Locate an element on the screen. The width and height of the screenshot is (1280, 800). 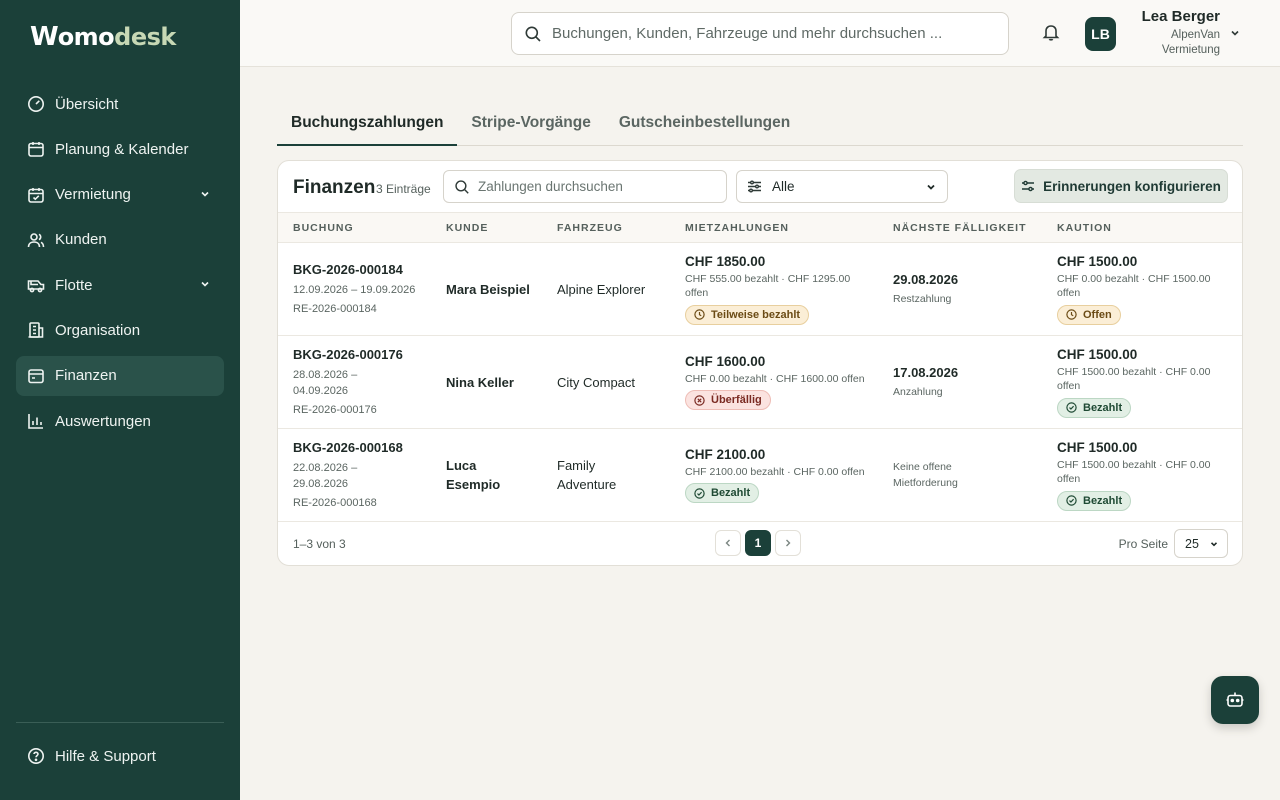
robot-icon is located at coordinates (1235, 699).